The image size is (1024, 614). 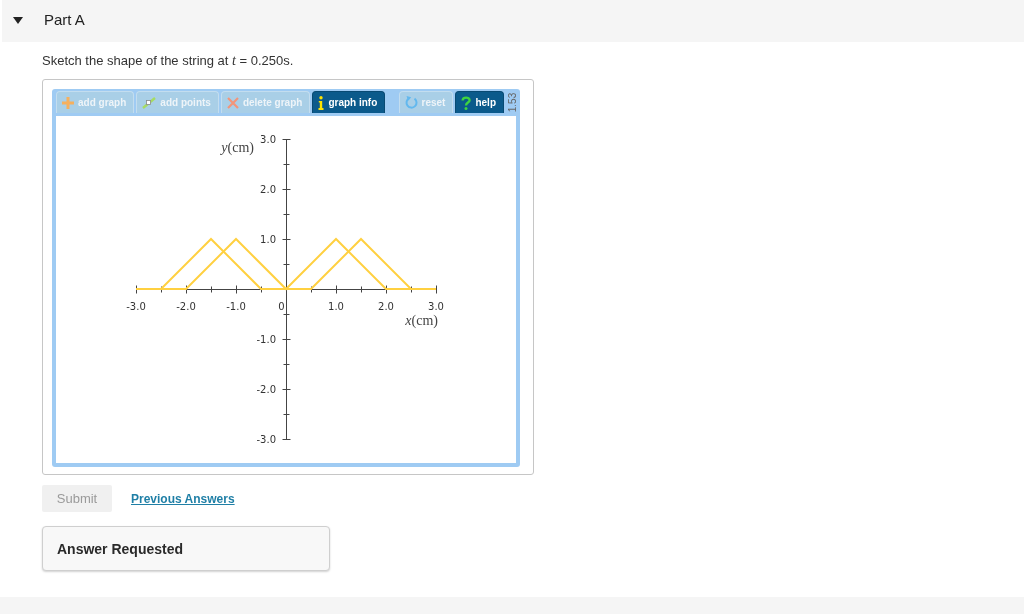 I want to click on feedback-text: Answer Requested, so click(x=120, y=548).